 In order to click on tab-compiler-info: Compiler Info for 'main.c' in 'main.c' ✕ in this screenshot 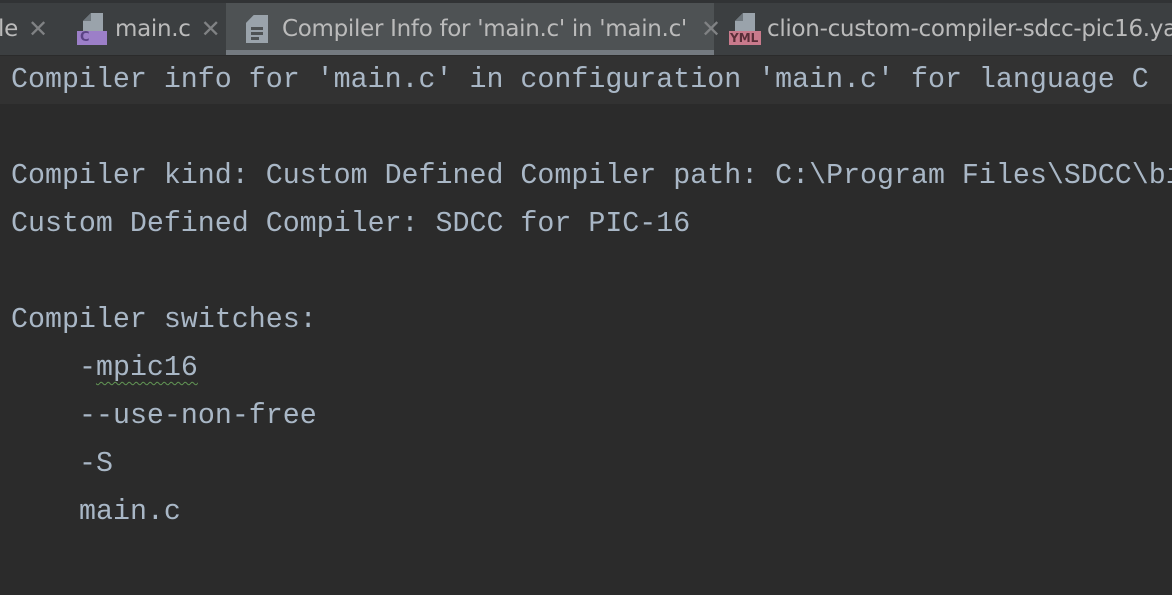, I will do `click(473, 29)`.